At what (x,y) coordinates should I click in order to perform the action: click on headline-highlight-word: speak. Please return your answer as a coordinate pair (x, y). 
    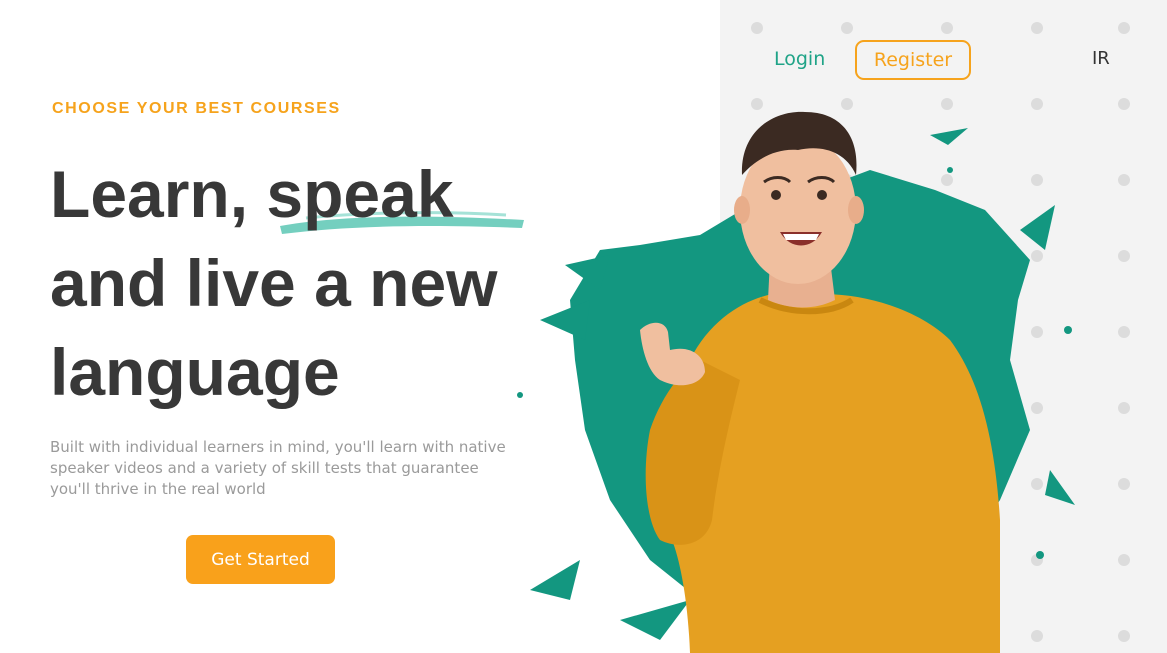
    Looking at the image, I should click on (360, 194).